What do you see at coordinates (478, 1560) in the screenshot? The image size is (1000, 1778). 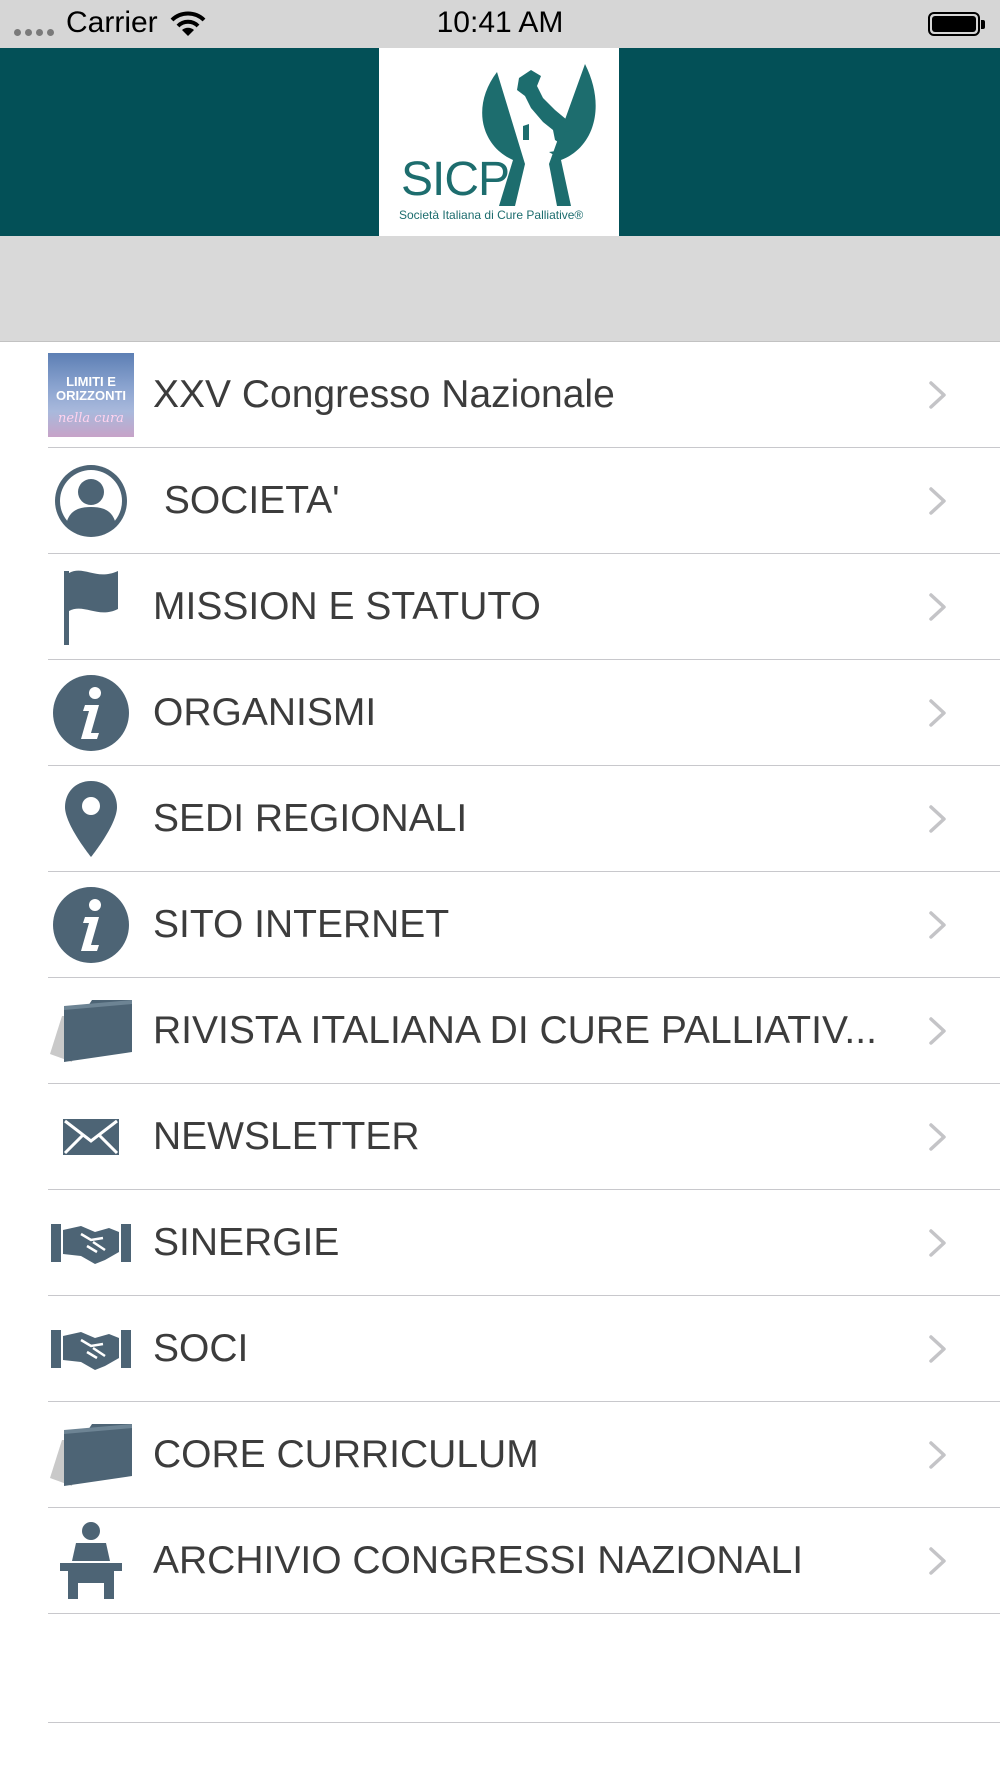 I see `menu-item-label: ARCHIVIO CONGRESSI NAZIONALI` at bounding box center [478, 1560].